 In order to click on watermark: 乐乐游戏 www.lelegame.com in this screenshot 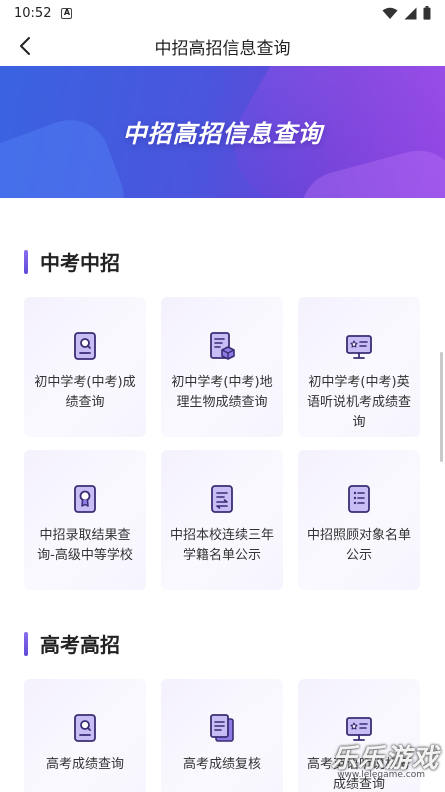, I will do `click(379, 763)`.